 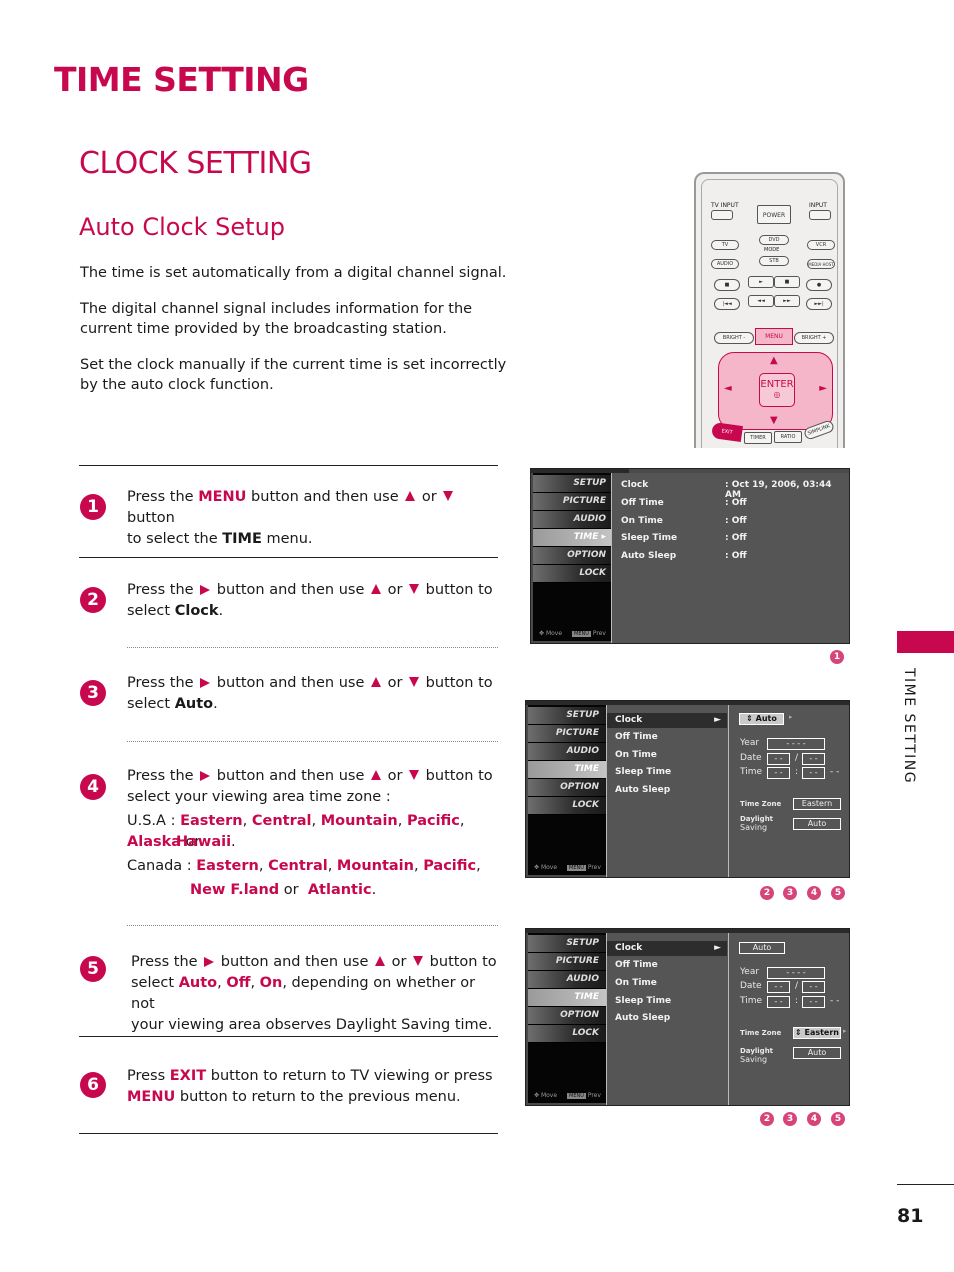 What do you see at coordinates (819, 285) in the screenshot?
I see `record-button: ●` at bounding box center [819, 285].